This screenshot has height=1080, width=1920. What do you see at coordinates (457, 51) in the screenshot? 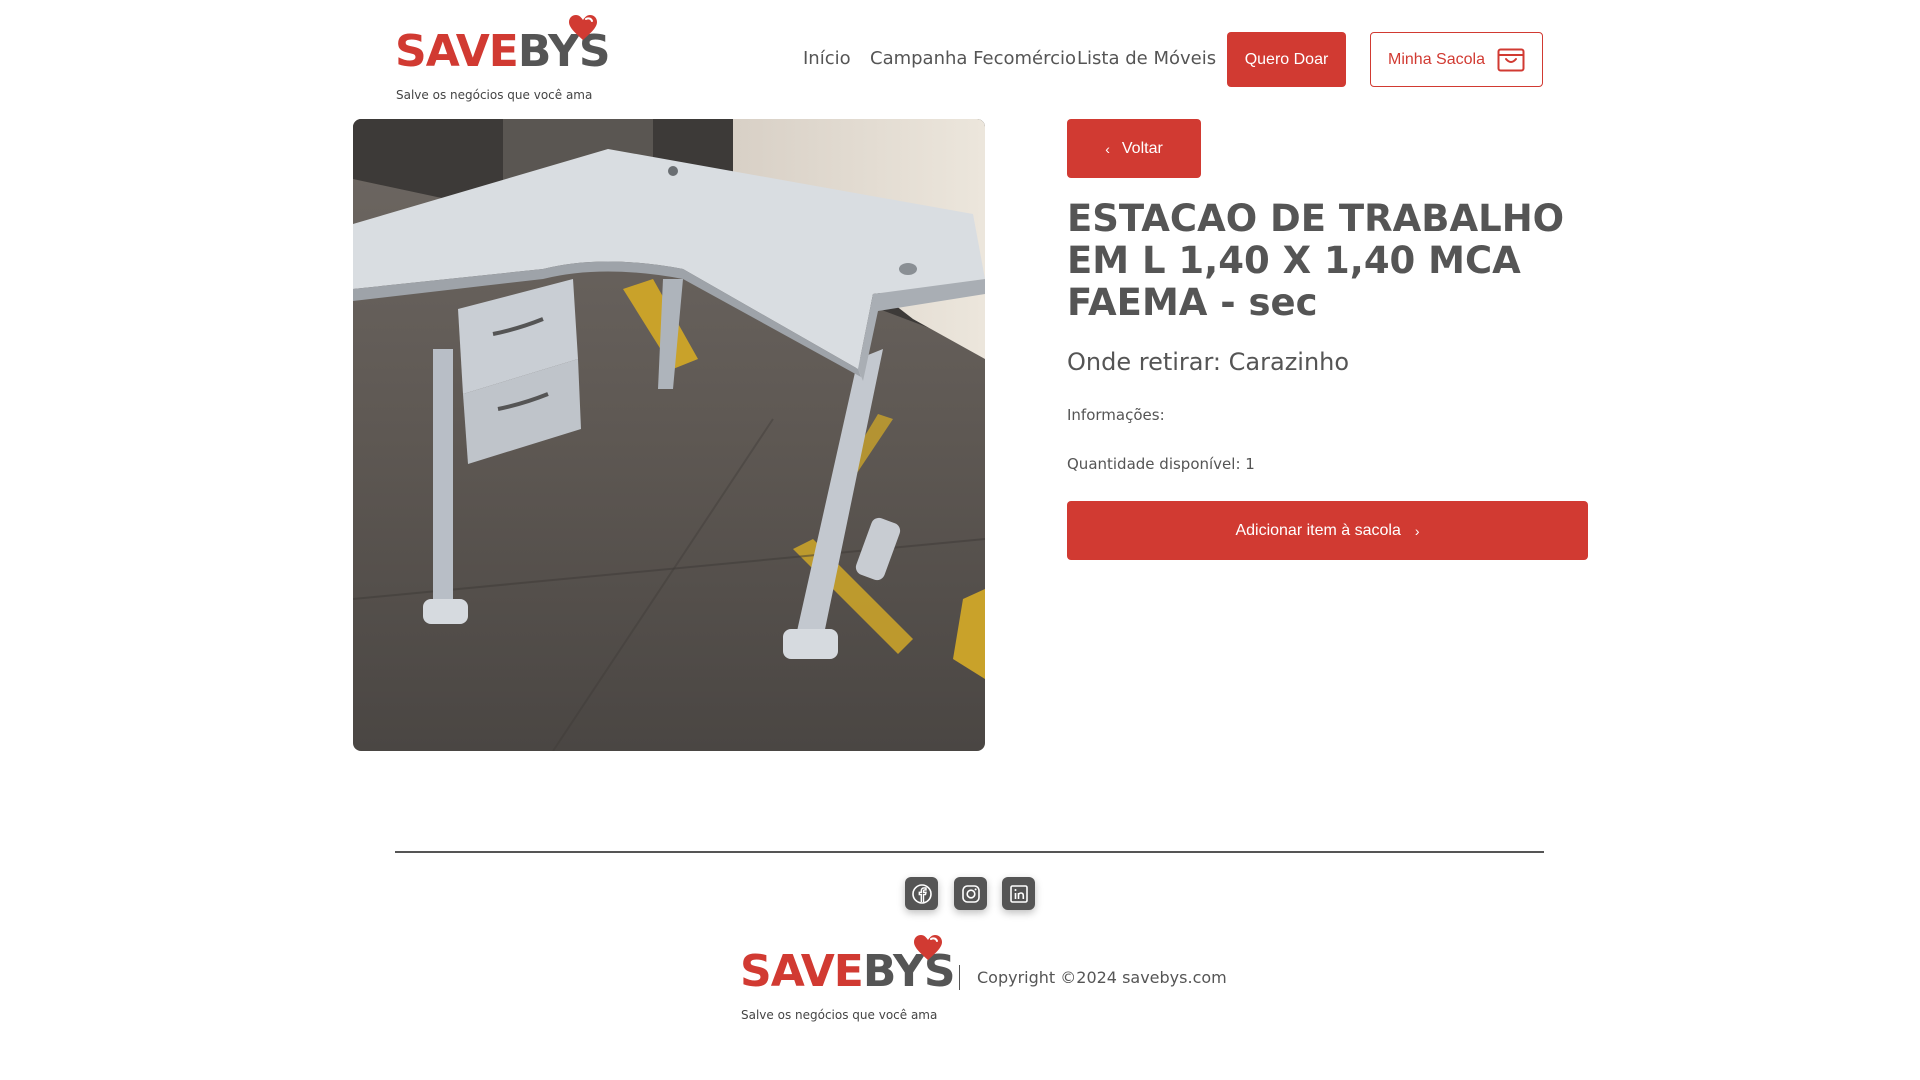
I see `logo-save-text: SAVE` at bounding box center [457, 51].